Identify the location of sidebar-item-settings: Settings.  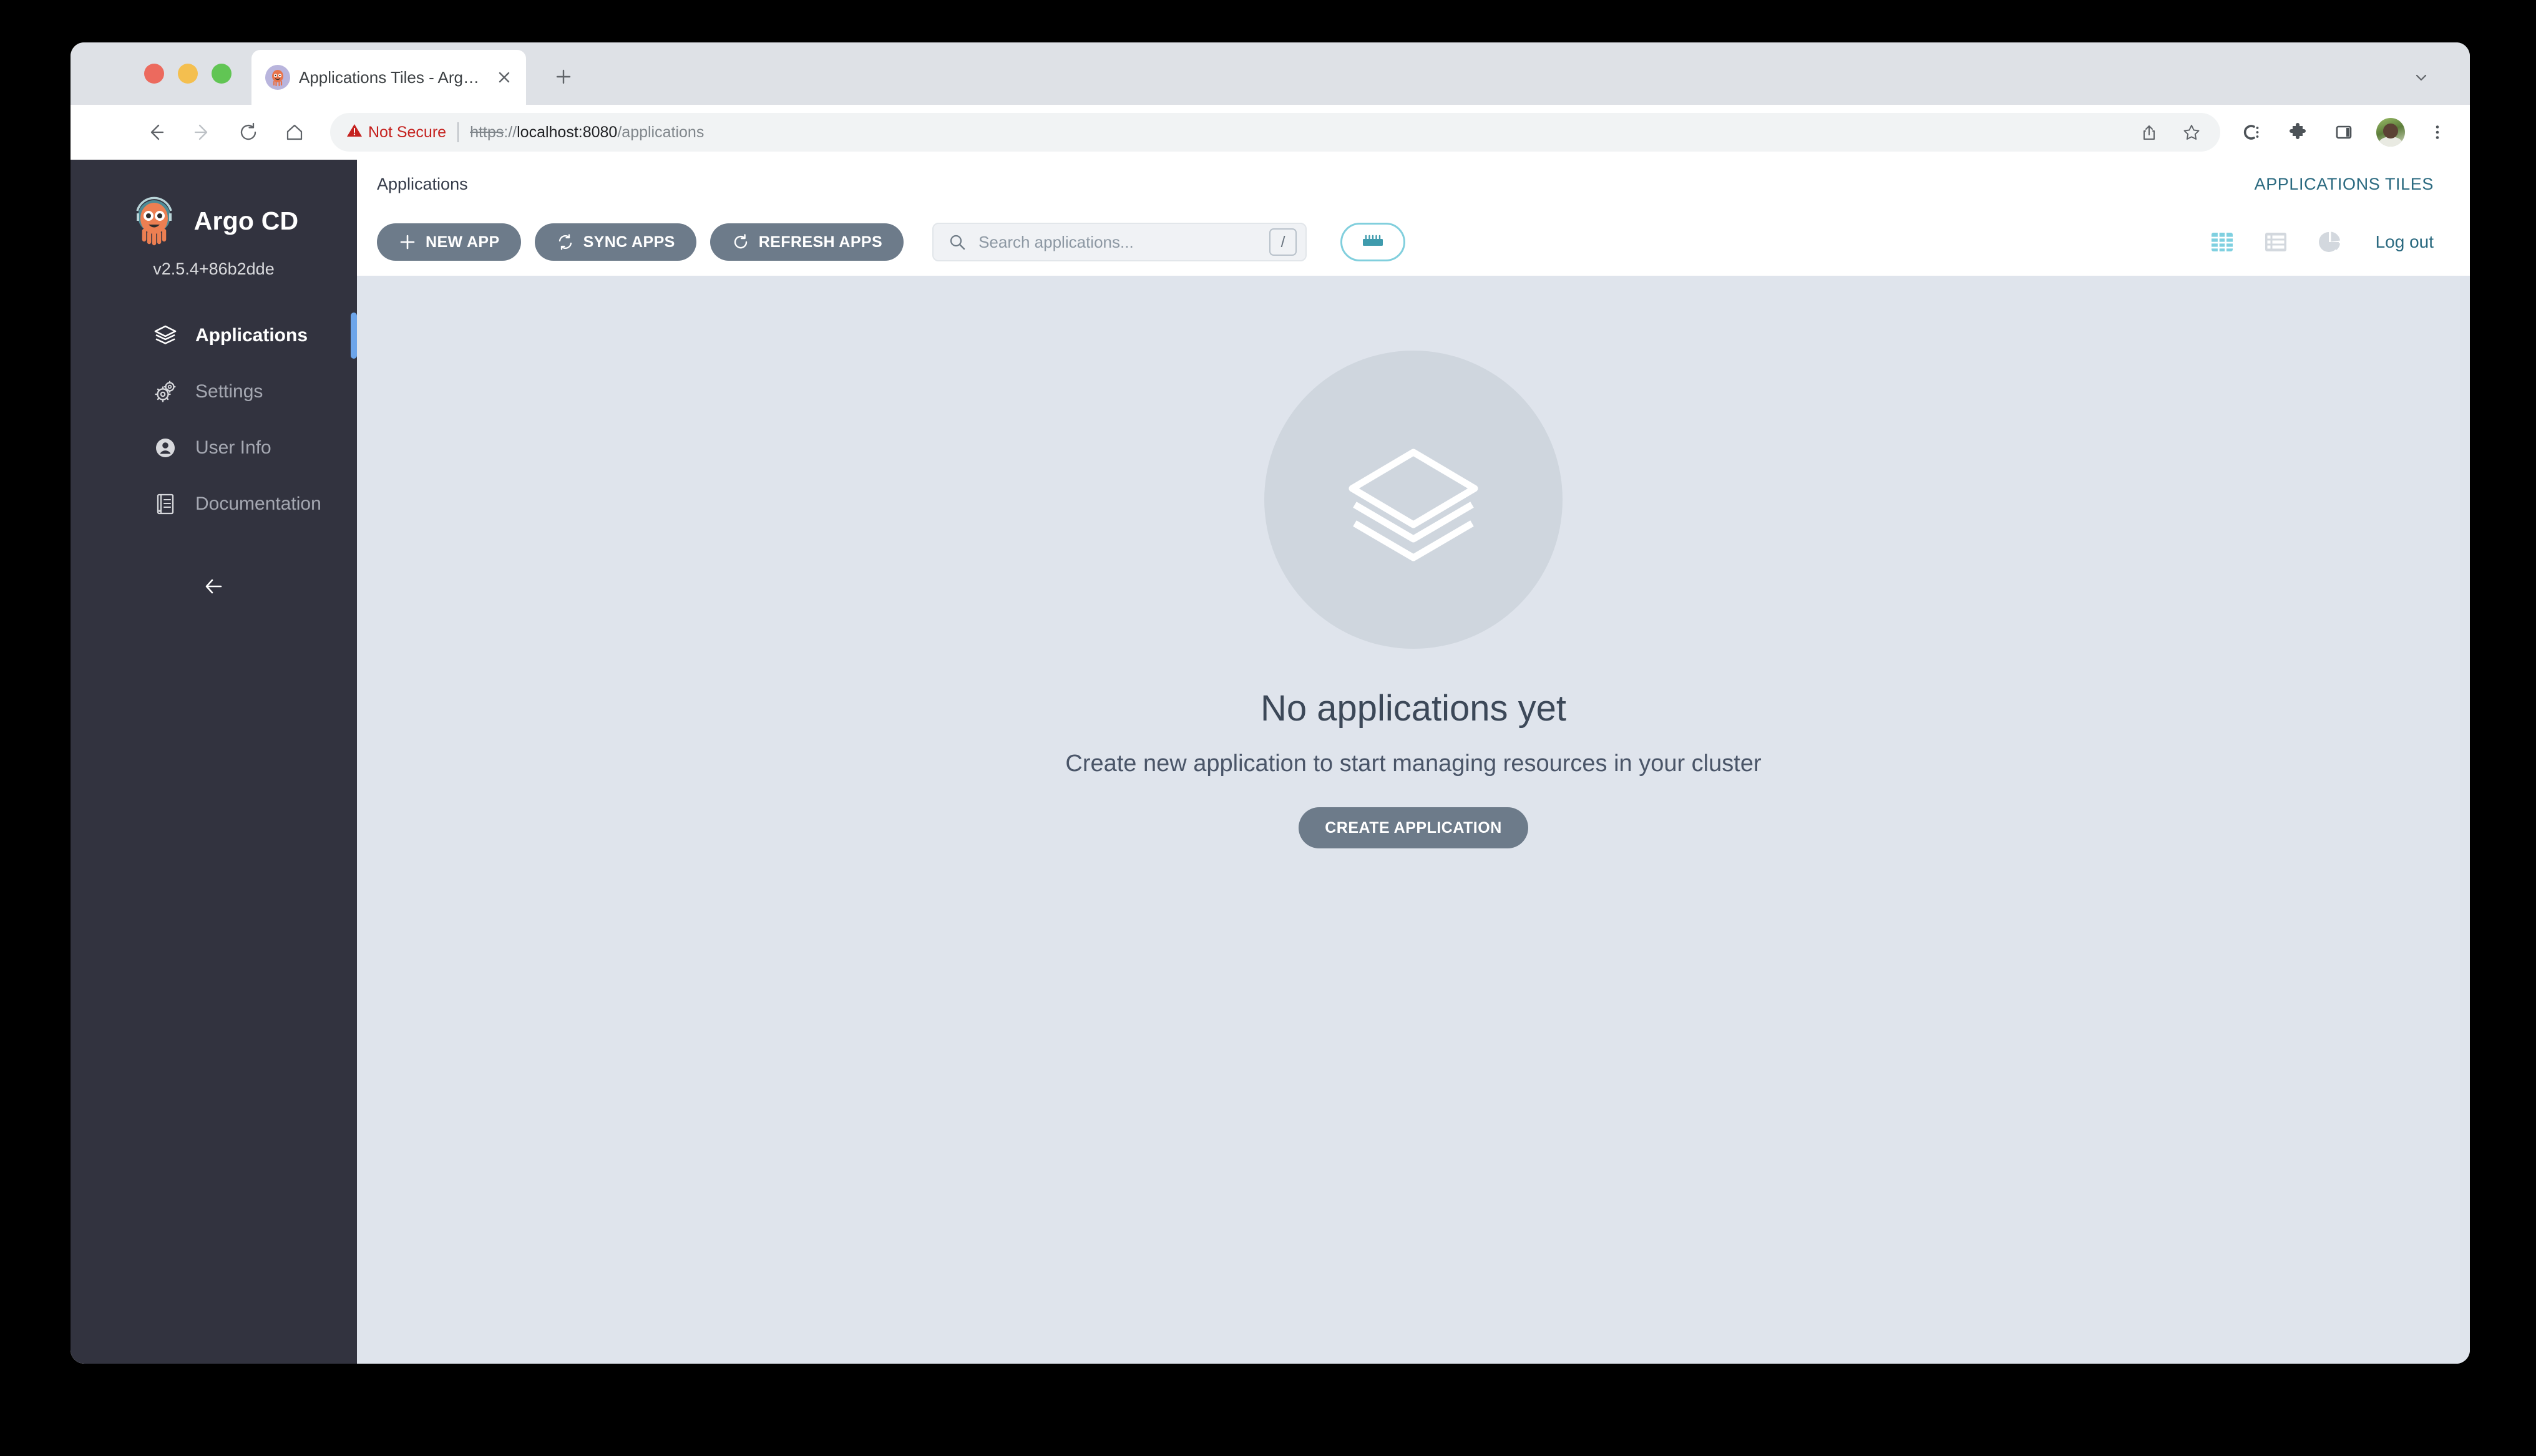
(214, 392).